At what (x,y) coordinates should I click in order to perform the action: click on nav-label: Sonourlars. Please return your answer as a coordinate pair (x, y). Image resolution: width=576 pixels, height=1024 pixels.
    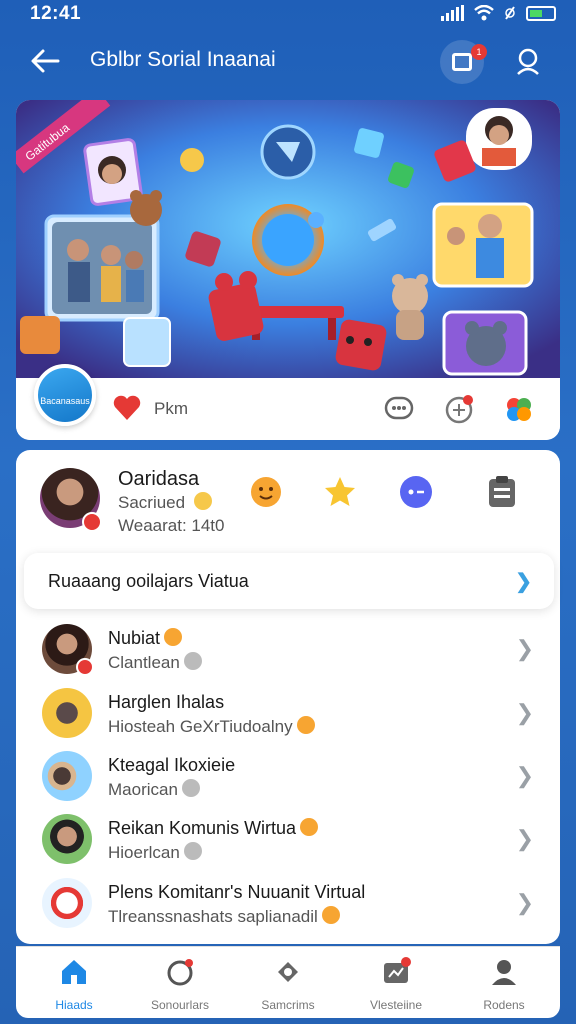
    Looking at the image, I should click on (180, 1005).